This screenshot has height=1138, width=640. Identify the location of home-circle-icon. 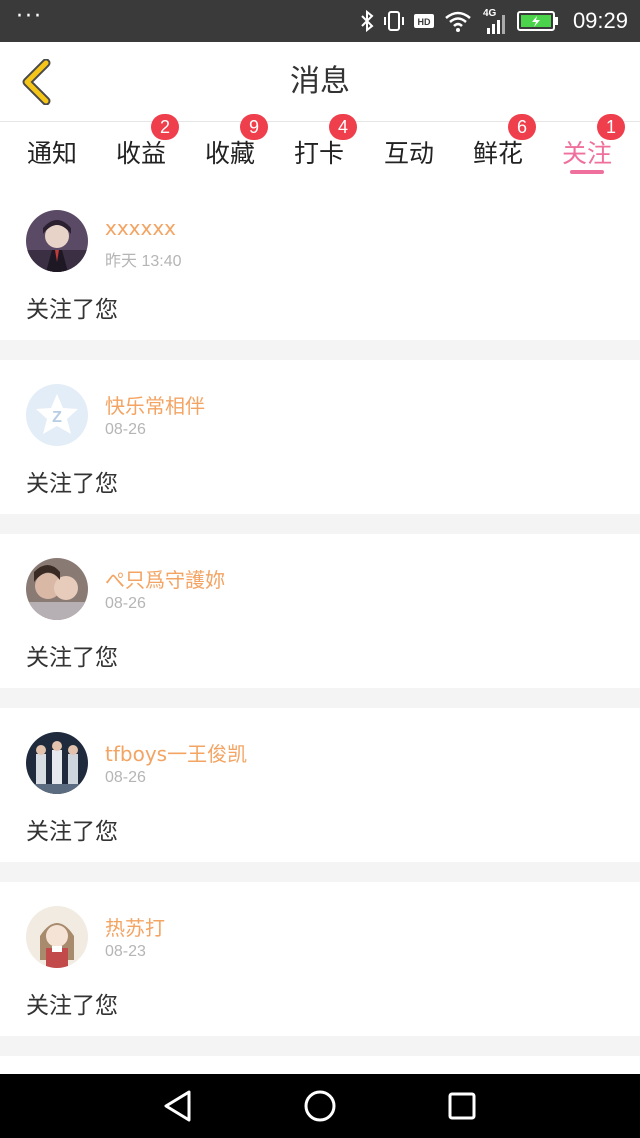
(320, 1106).